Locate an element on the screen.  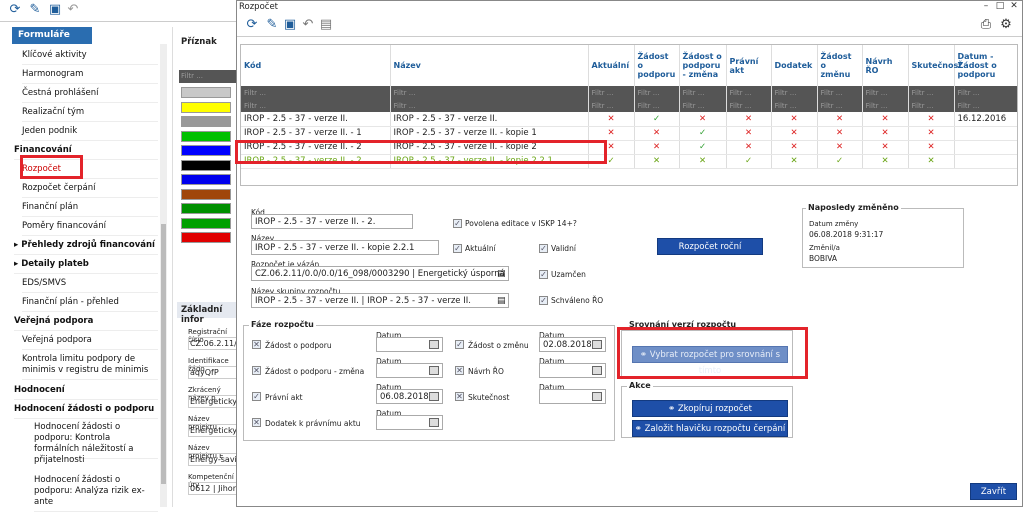
aktualni-checkbox: ✓ is located at coordinates (457, 248).